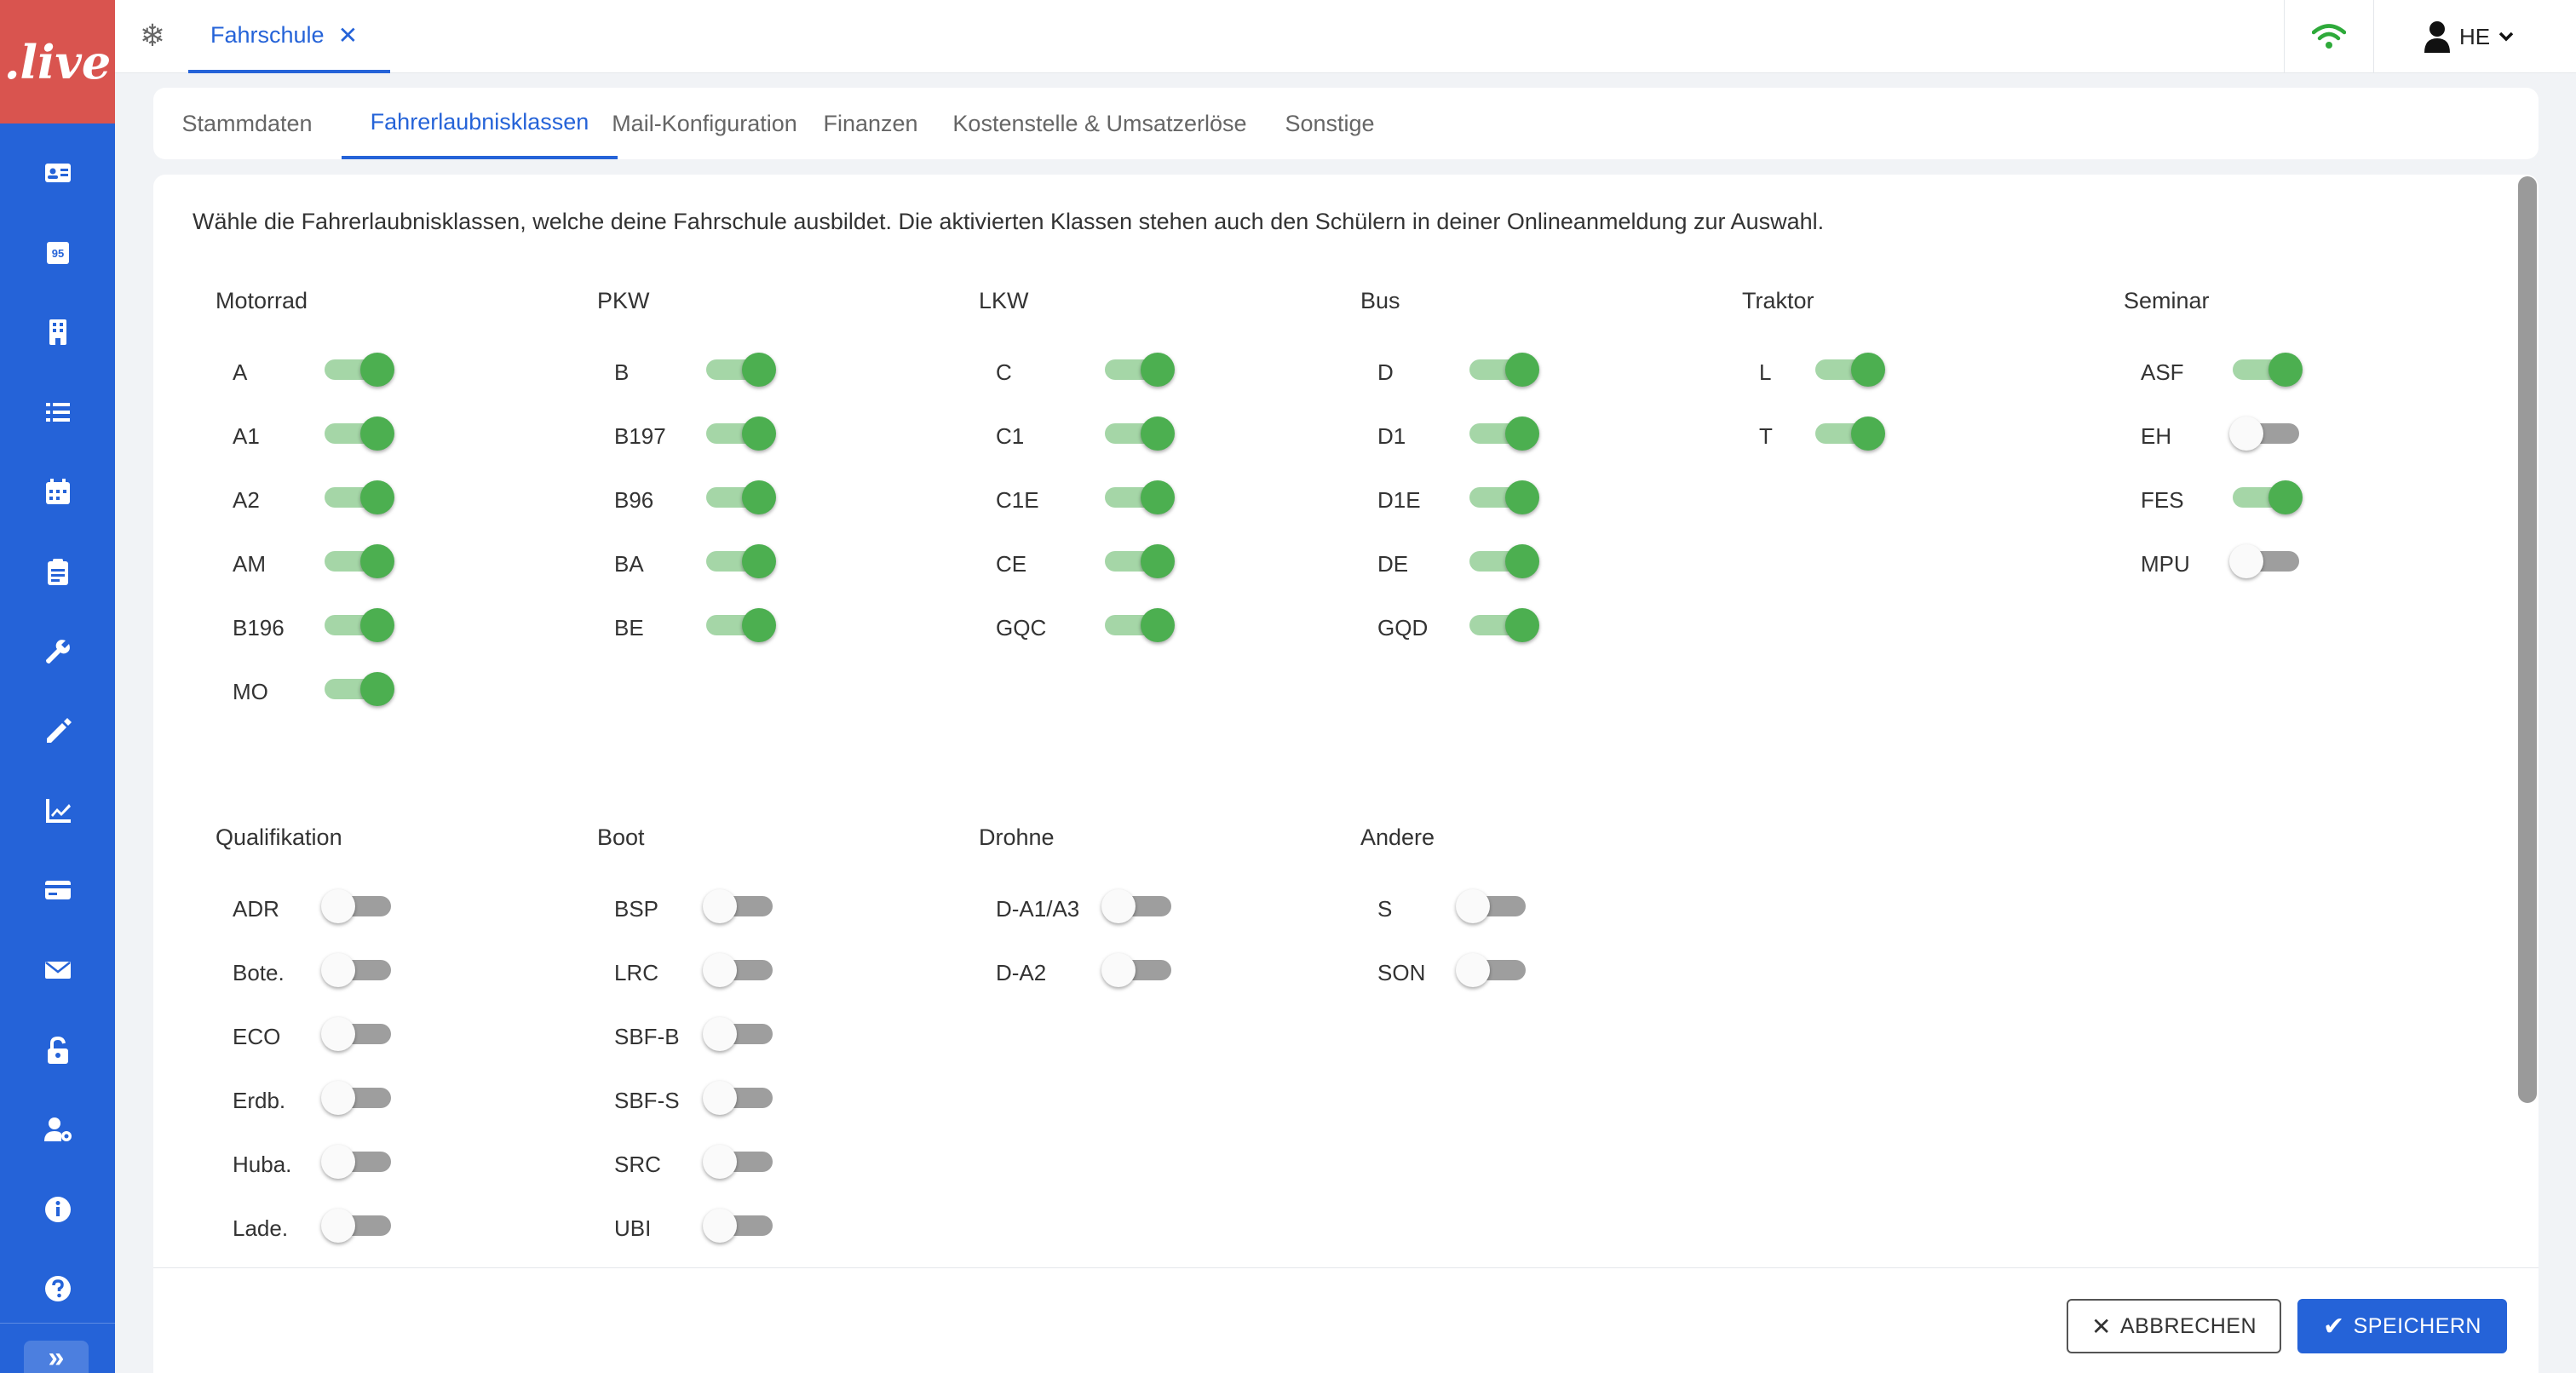 The width and height of the screenshot is (2576, 1373). I want to click on sidebar-item-help, so click(57, 1288).